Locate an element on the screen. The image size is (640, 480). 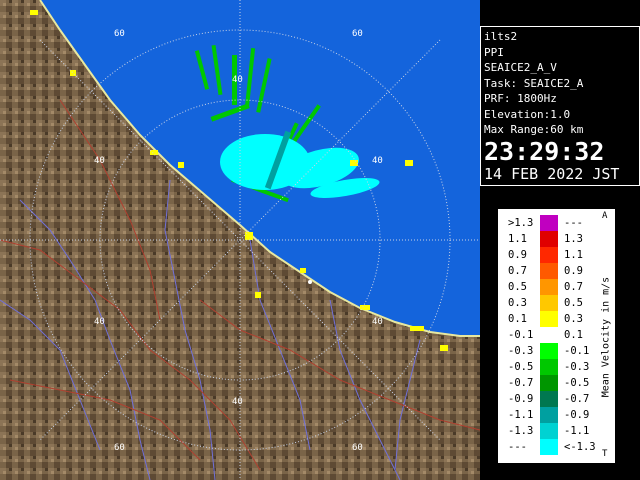
legend-row: 0.9 1.1 is located at coordinates (548, 255).